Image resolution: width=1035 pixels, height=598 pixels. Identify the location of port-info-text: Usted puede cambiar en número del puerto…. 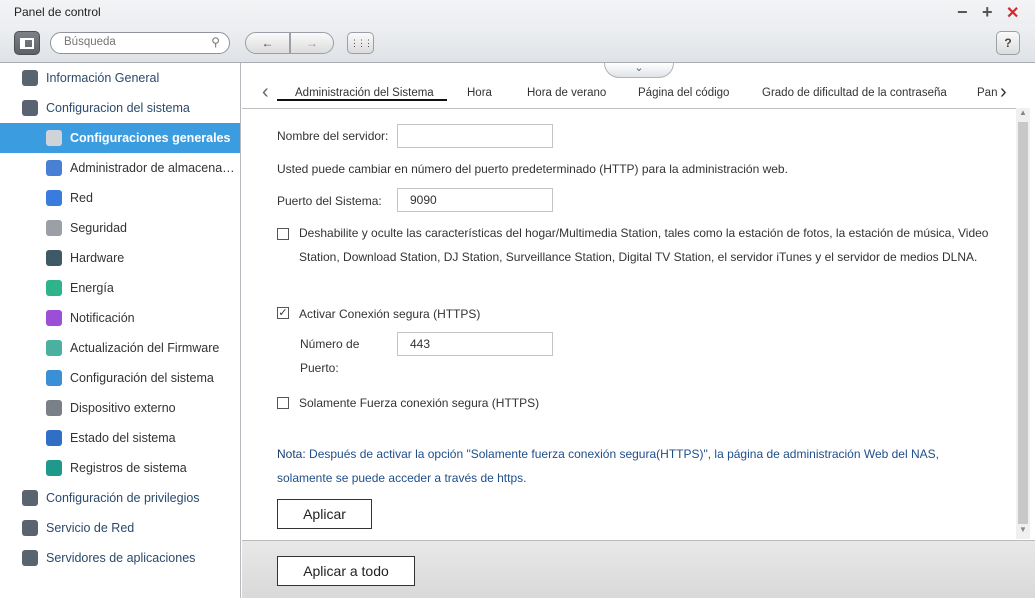
(532, 169).